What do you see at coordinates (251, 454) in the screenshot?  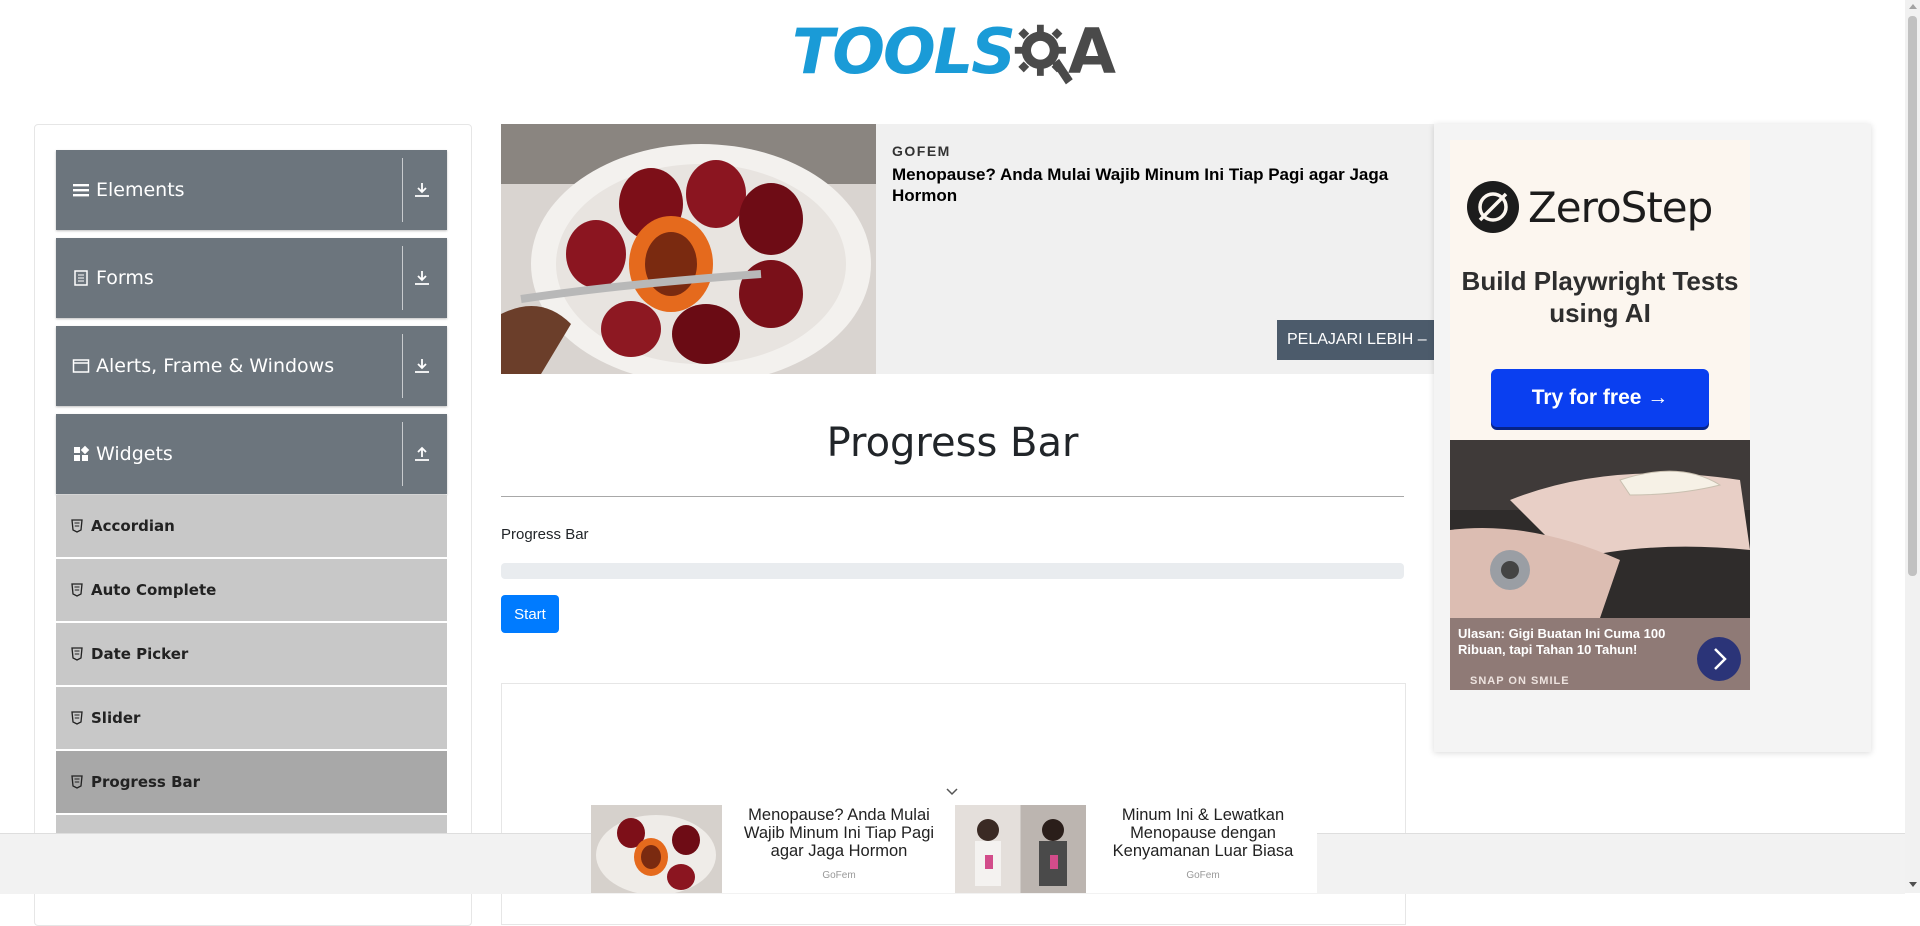 I see `group-widgets: Widgets` at bounding box center [251, 454].